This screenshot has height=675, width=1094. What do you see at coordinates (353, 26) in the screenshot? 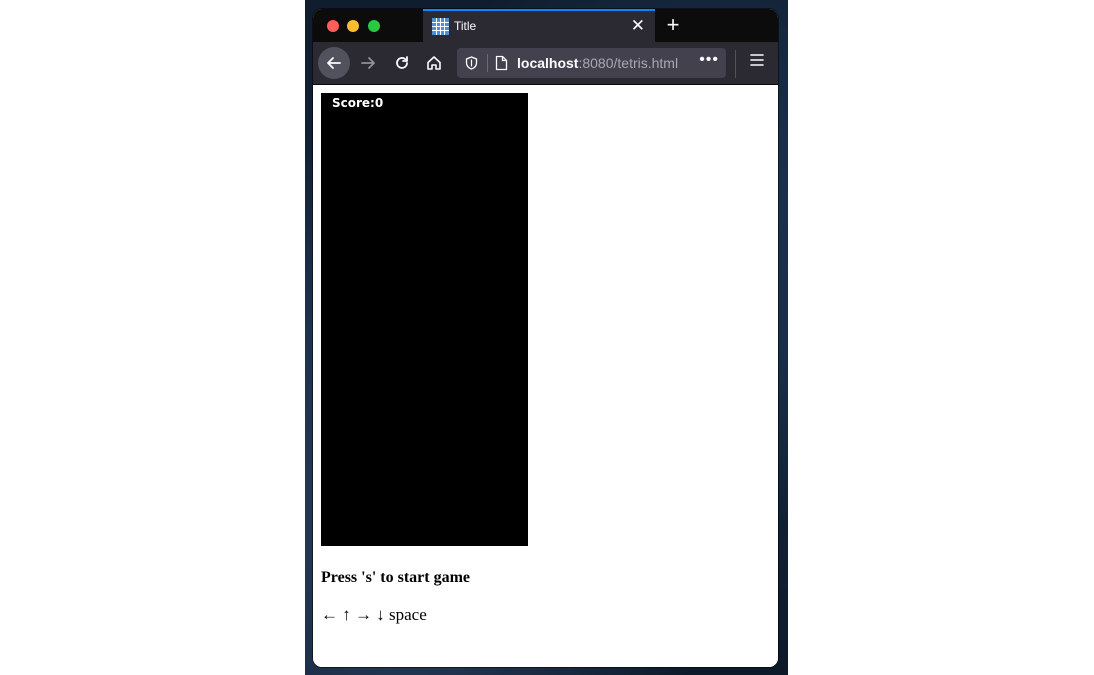
I see `window-minimize-button` at bounding box center [353, 26].